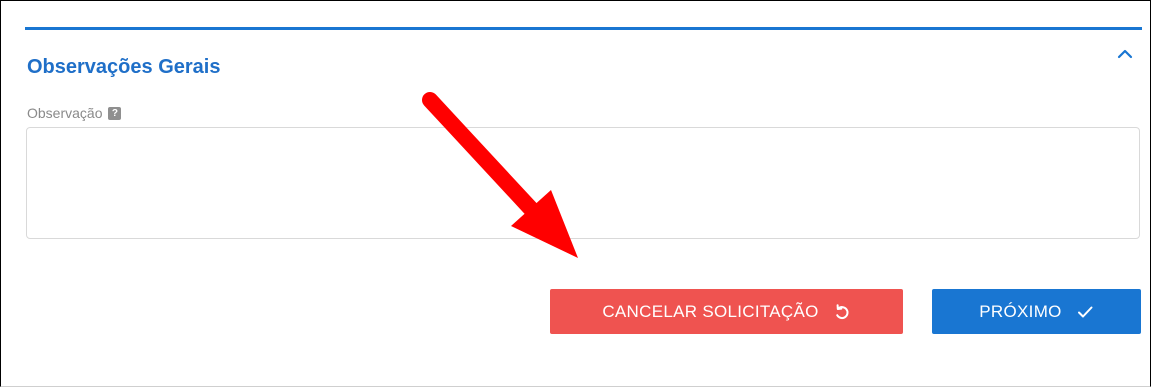 The image size is (1151, 387). I want to click on check-icon, so click(1085, 311).